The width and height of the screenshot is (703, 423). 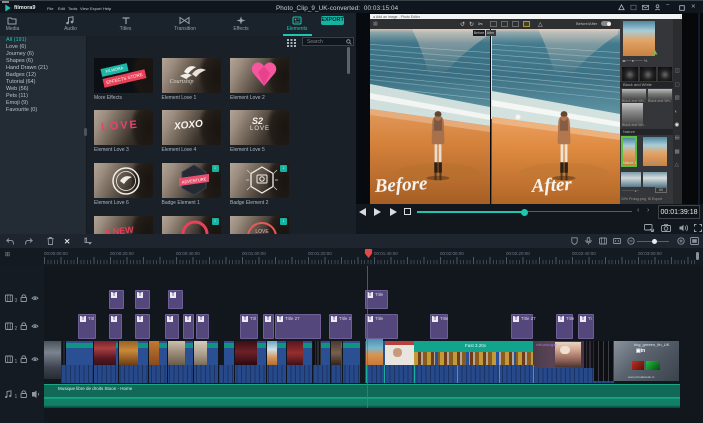 I want to click on svg-text: Before, so click(x=400, y=185).